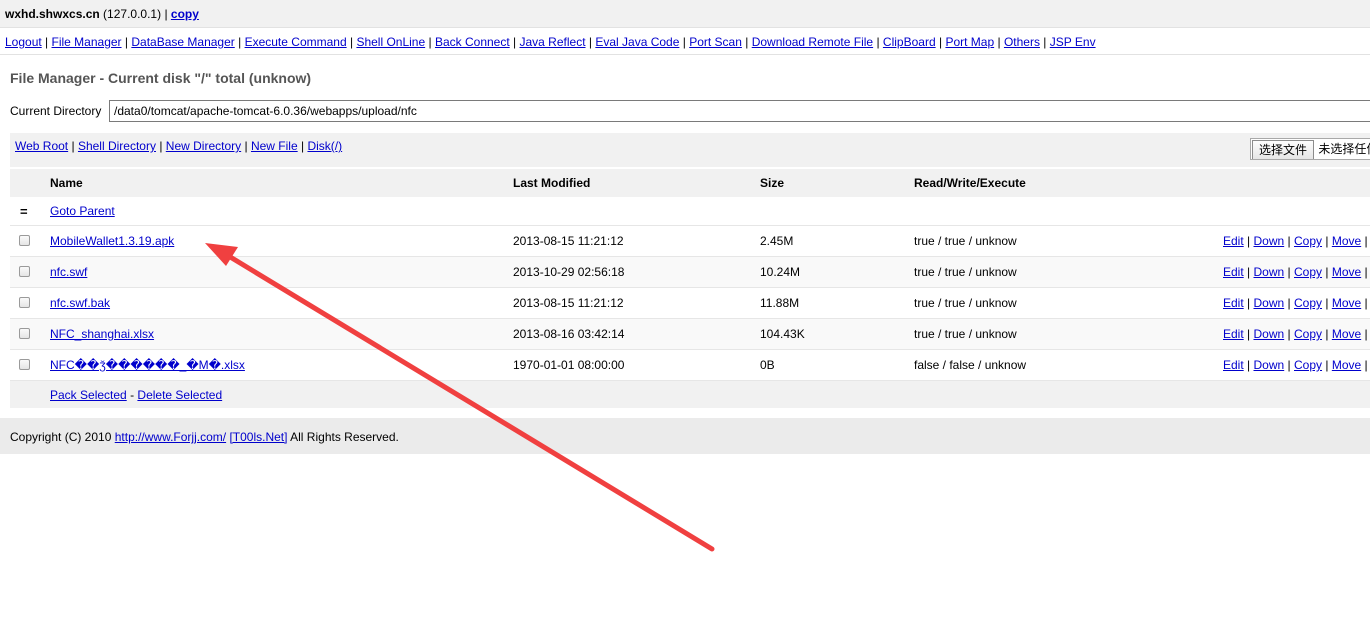 The width and height of the screenshot is (1370, 624). Describe the element at coordinates (102, 14) in the screenshot. I see `host-info: wxhd.shwxcs.cn (127.0.0.1) | copy` at that location.